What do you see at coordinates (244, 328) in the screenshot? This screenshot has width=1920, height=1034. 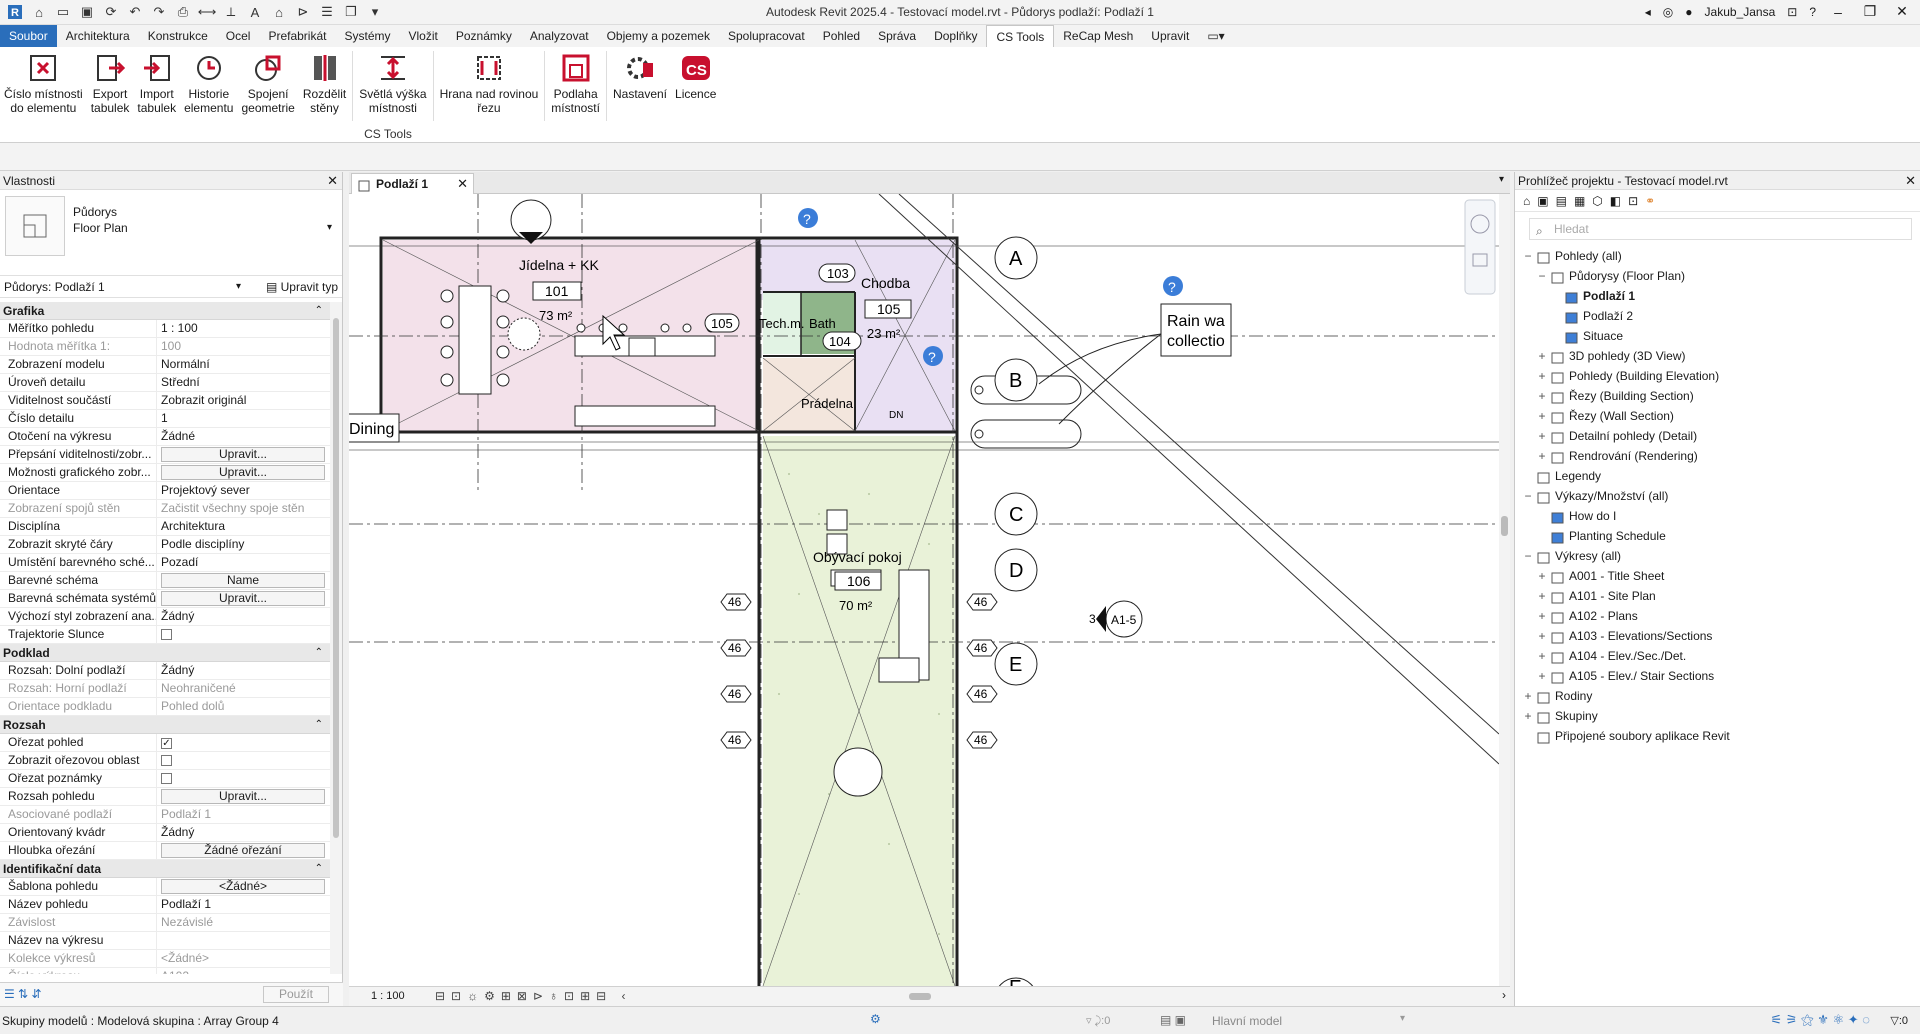 I see `property-value-cell: 1 : 100` at bounding box center [244, 328].